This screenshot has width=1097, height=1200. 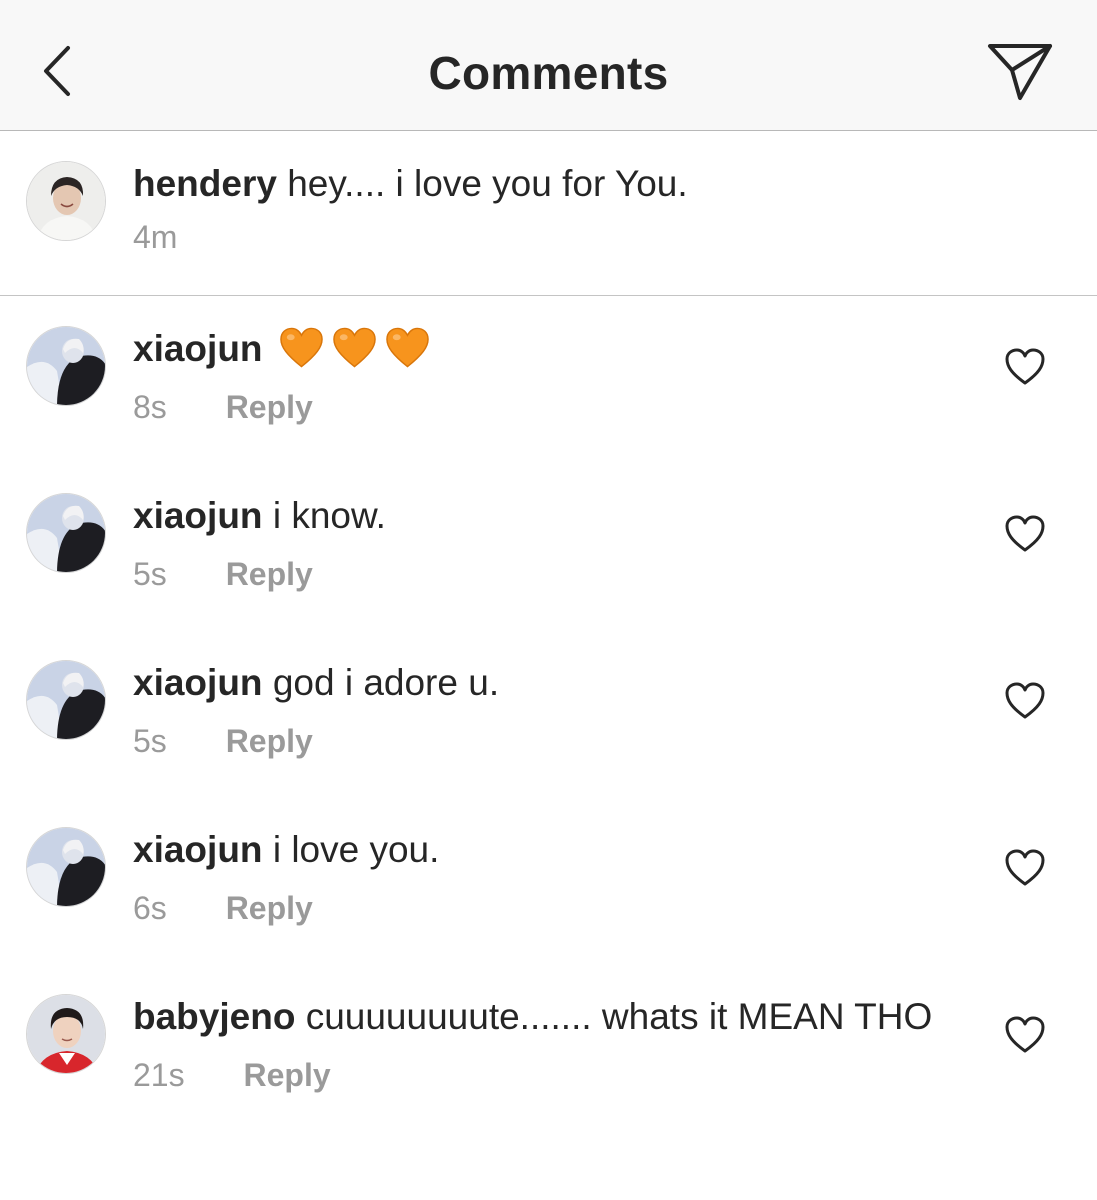 I want to click on comment-text: i love you., so click(x=356, y=849).